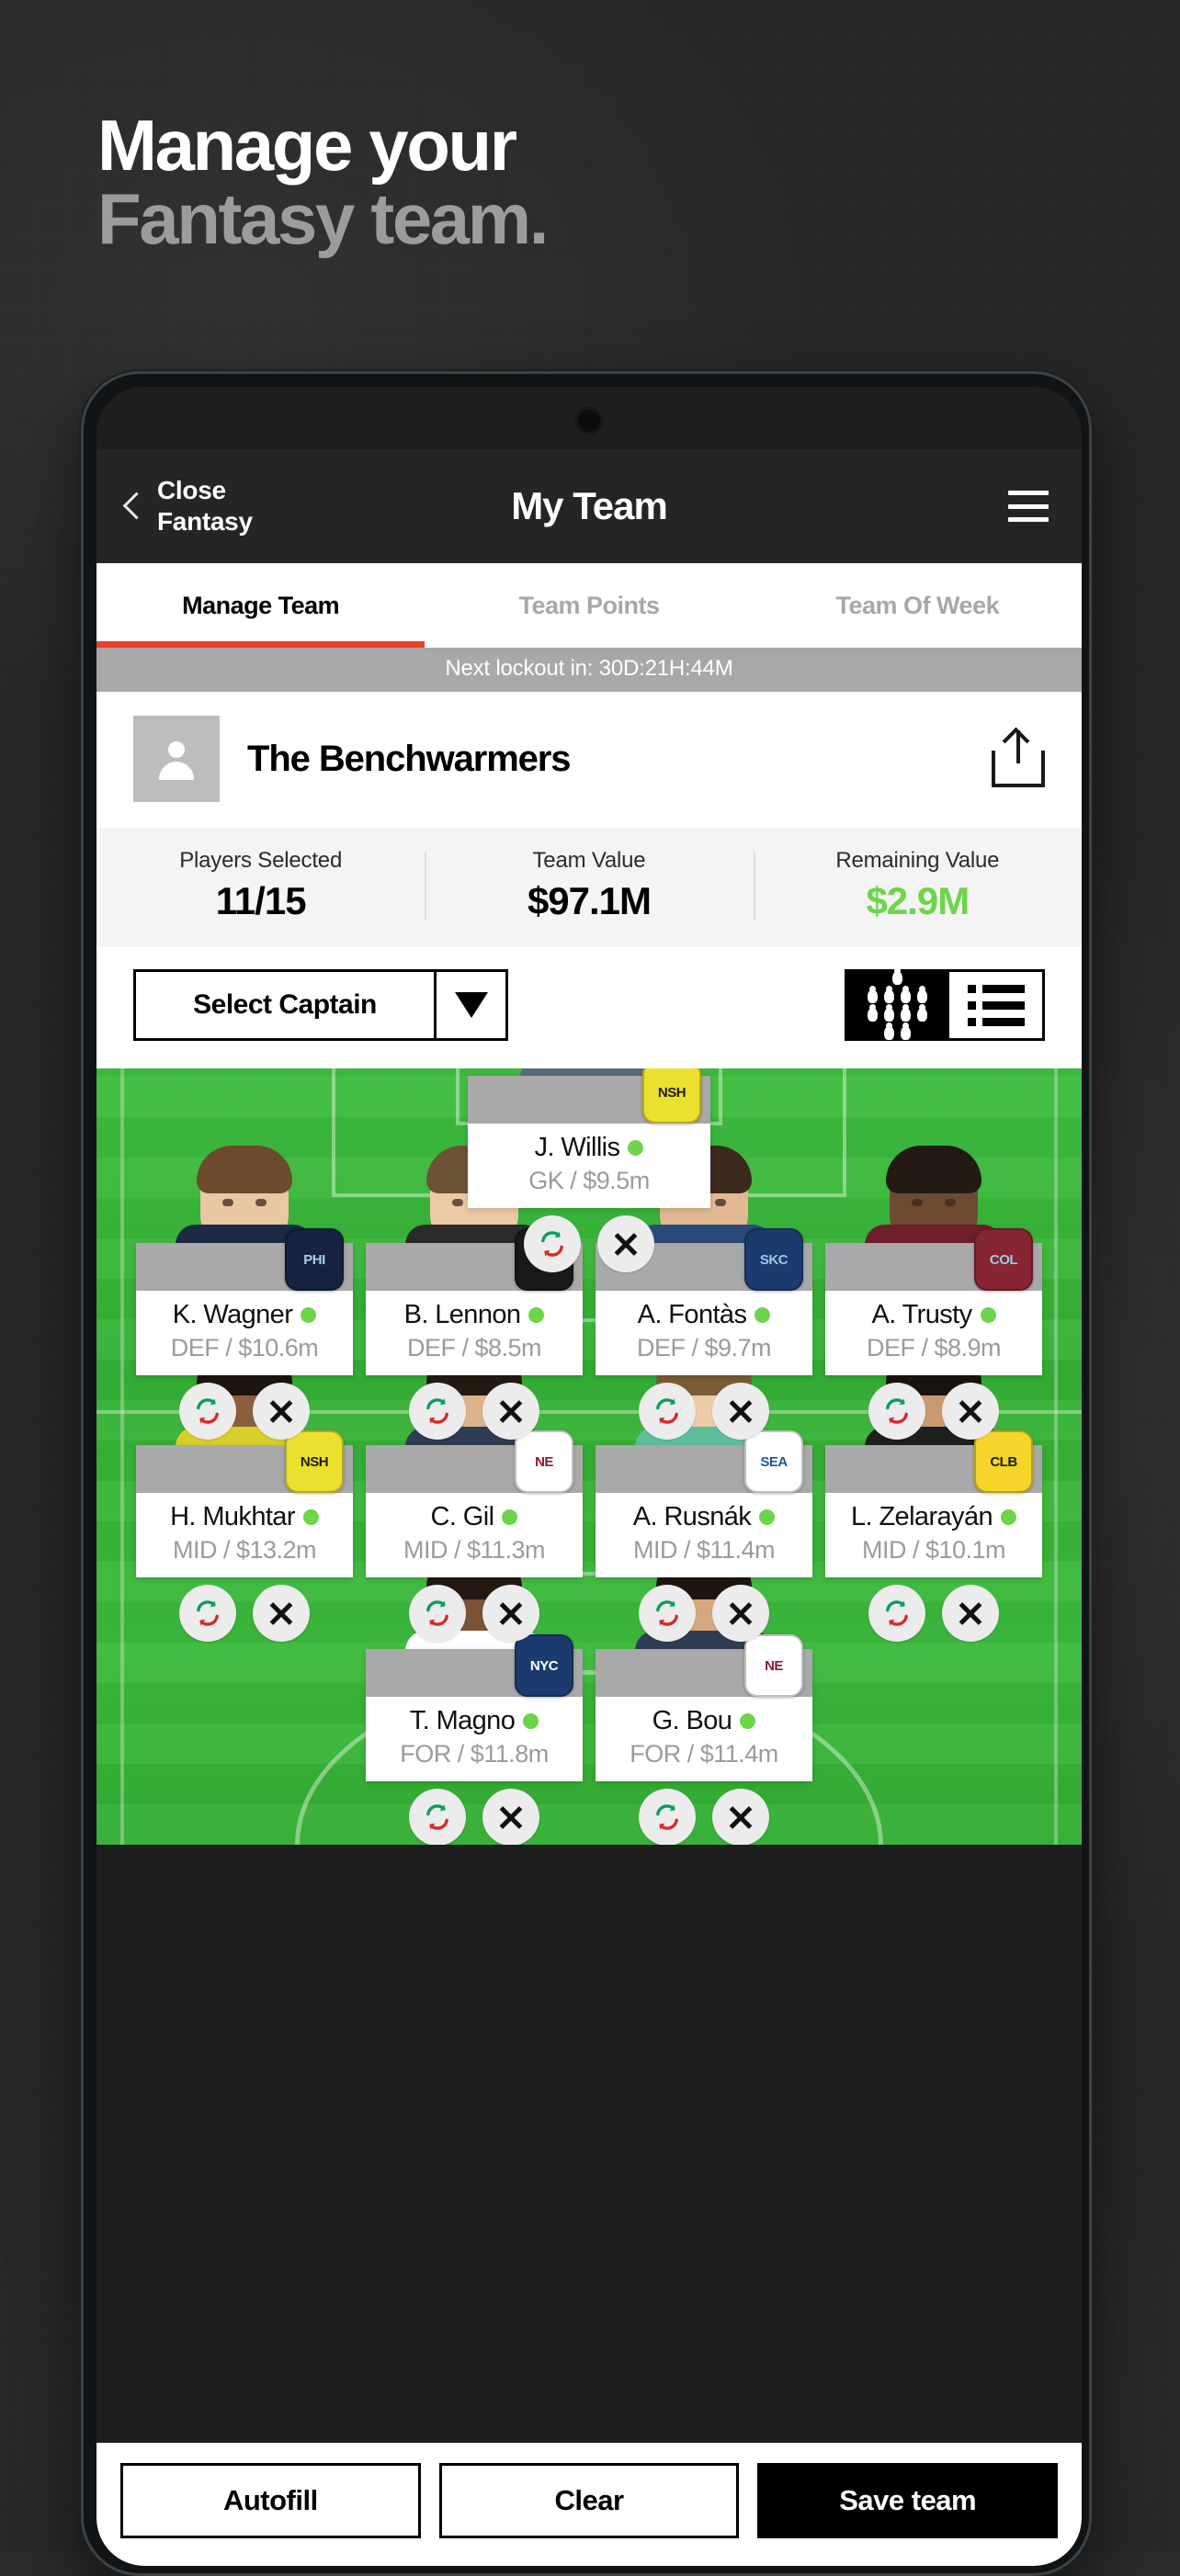 This screenshot has height=2576, width=1180. I want to click on select-captain-dropdown: Select Captain, so click(320, 1005).